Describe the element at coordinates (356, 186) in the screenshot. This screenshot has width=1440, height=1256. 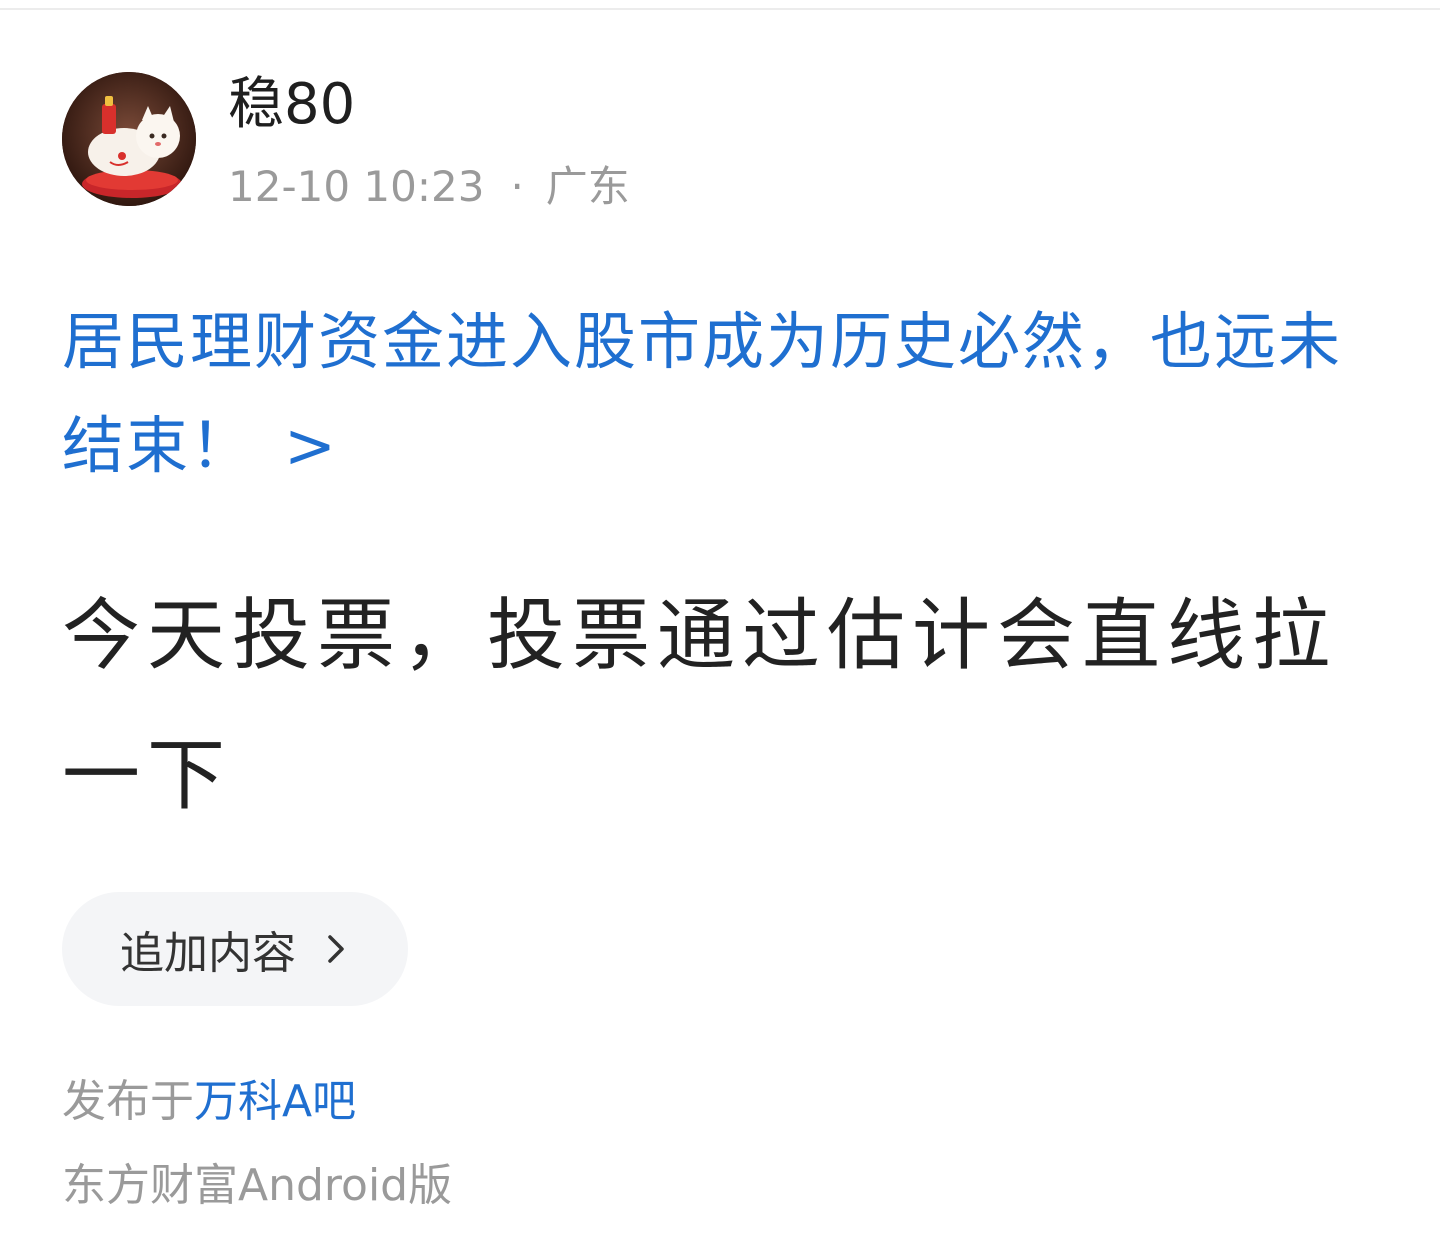
I see `post-time: 12-10 10:23` at that location.